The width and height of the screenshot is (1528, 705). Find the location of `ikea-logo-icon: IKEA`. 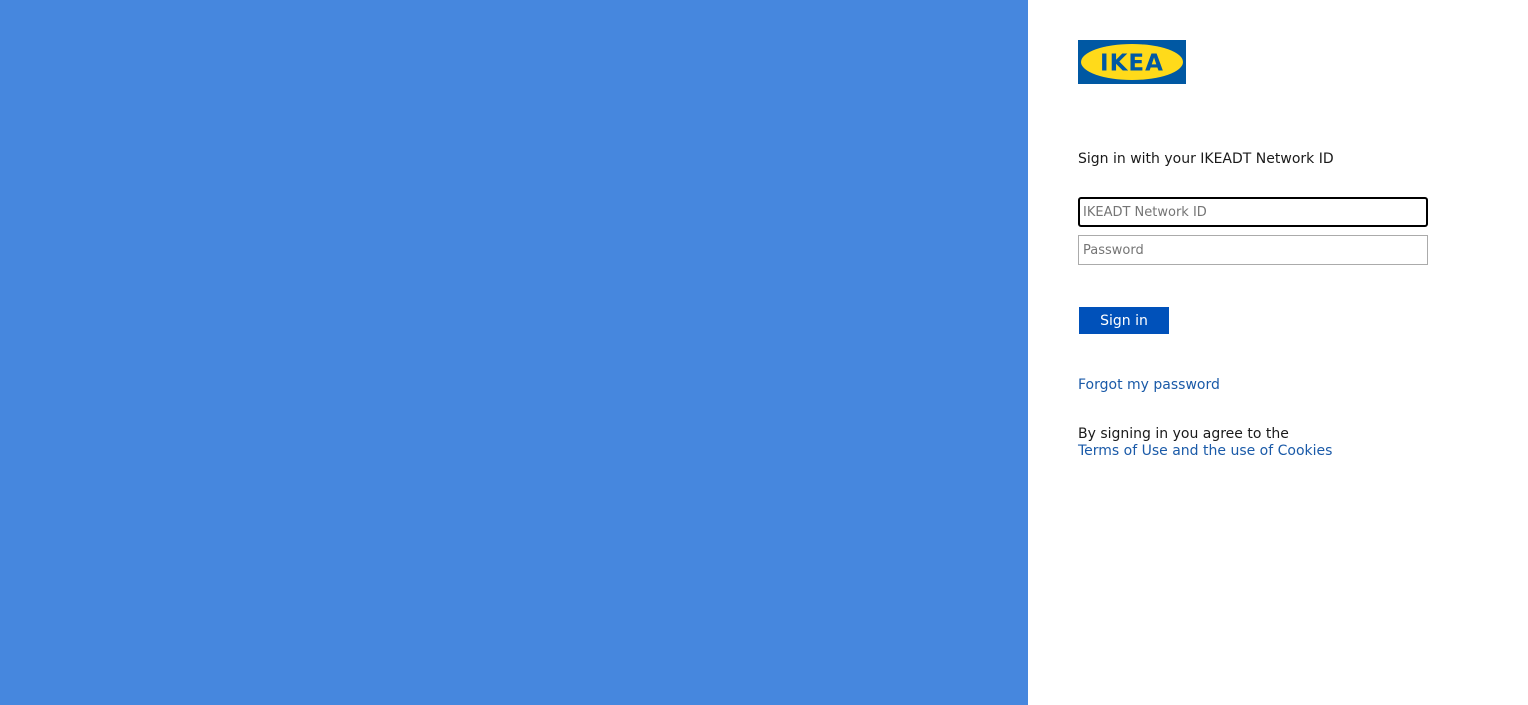

ikea-logo-icon: IKEA is located at coordinates (1132, 62).